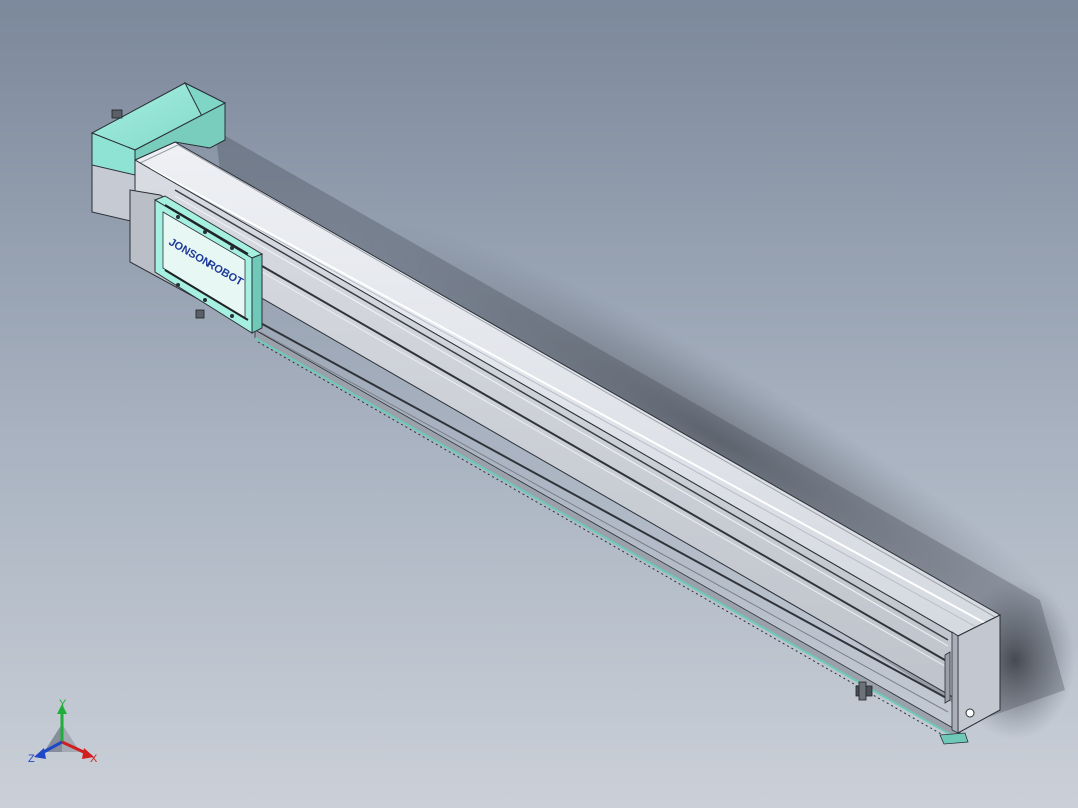  What do you see at coordinates (117, 114) in the screenshot?
I see `connector-stud` at bounding box center [117, 114].